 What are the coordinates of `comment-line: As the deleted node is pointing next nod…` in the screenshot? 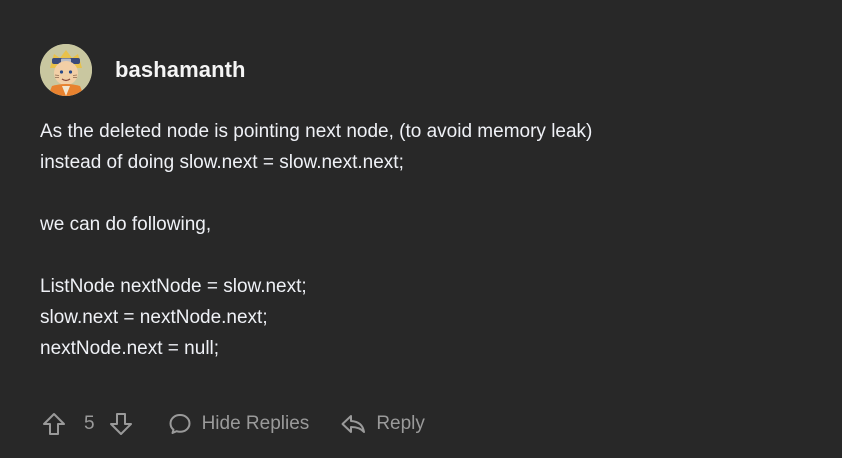 It's located at (316, 131).